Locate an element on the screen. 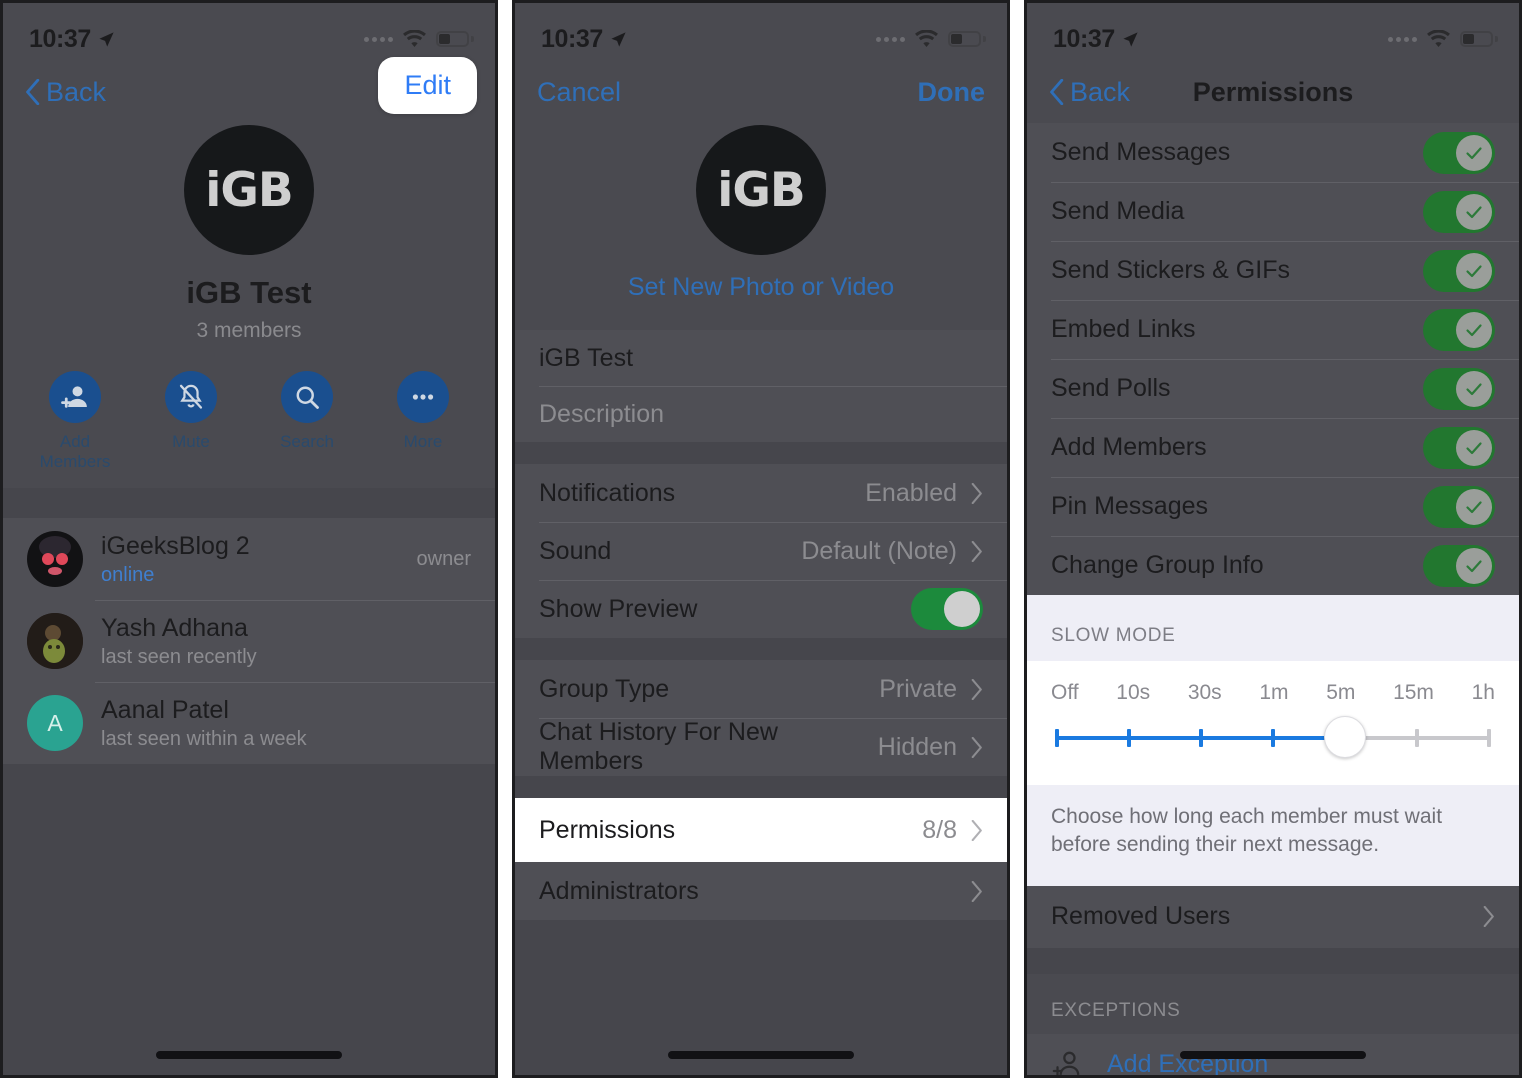 This screenshot has height=1078, width=1524. permission-row-send-media: Send Media is located at coordinates (1273, 211).